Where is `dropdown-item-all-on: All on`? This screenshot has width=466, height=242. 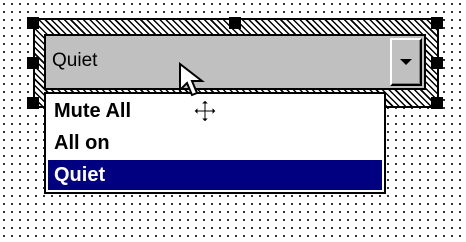 dropdown-item-all-on: All on is located at coordinates (215, 143).